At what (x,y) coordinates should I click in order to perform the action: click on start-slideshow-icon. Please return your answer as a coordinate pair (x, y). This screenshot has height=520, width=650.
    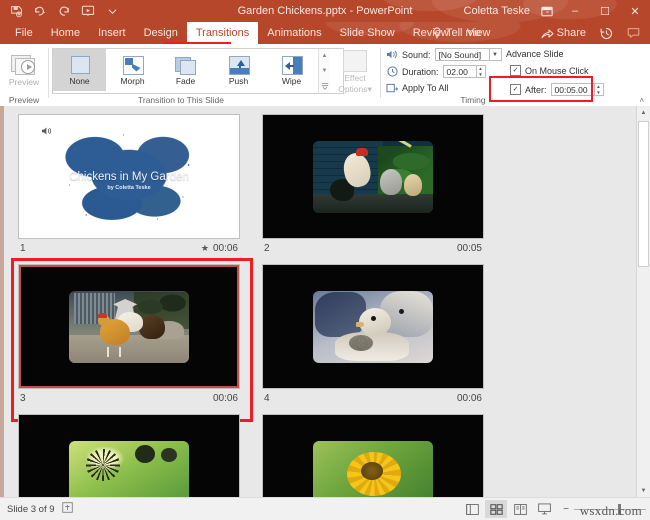
    Looking at the image, I should click on (88, 11).